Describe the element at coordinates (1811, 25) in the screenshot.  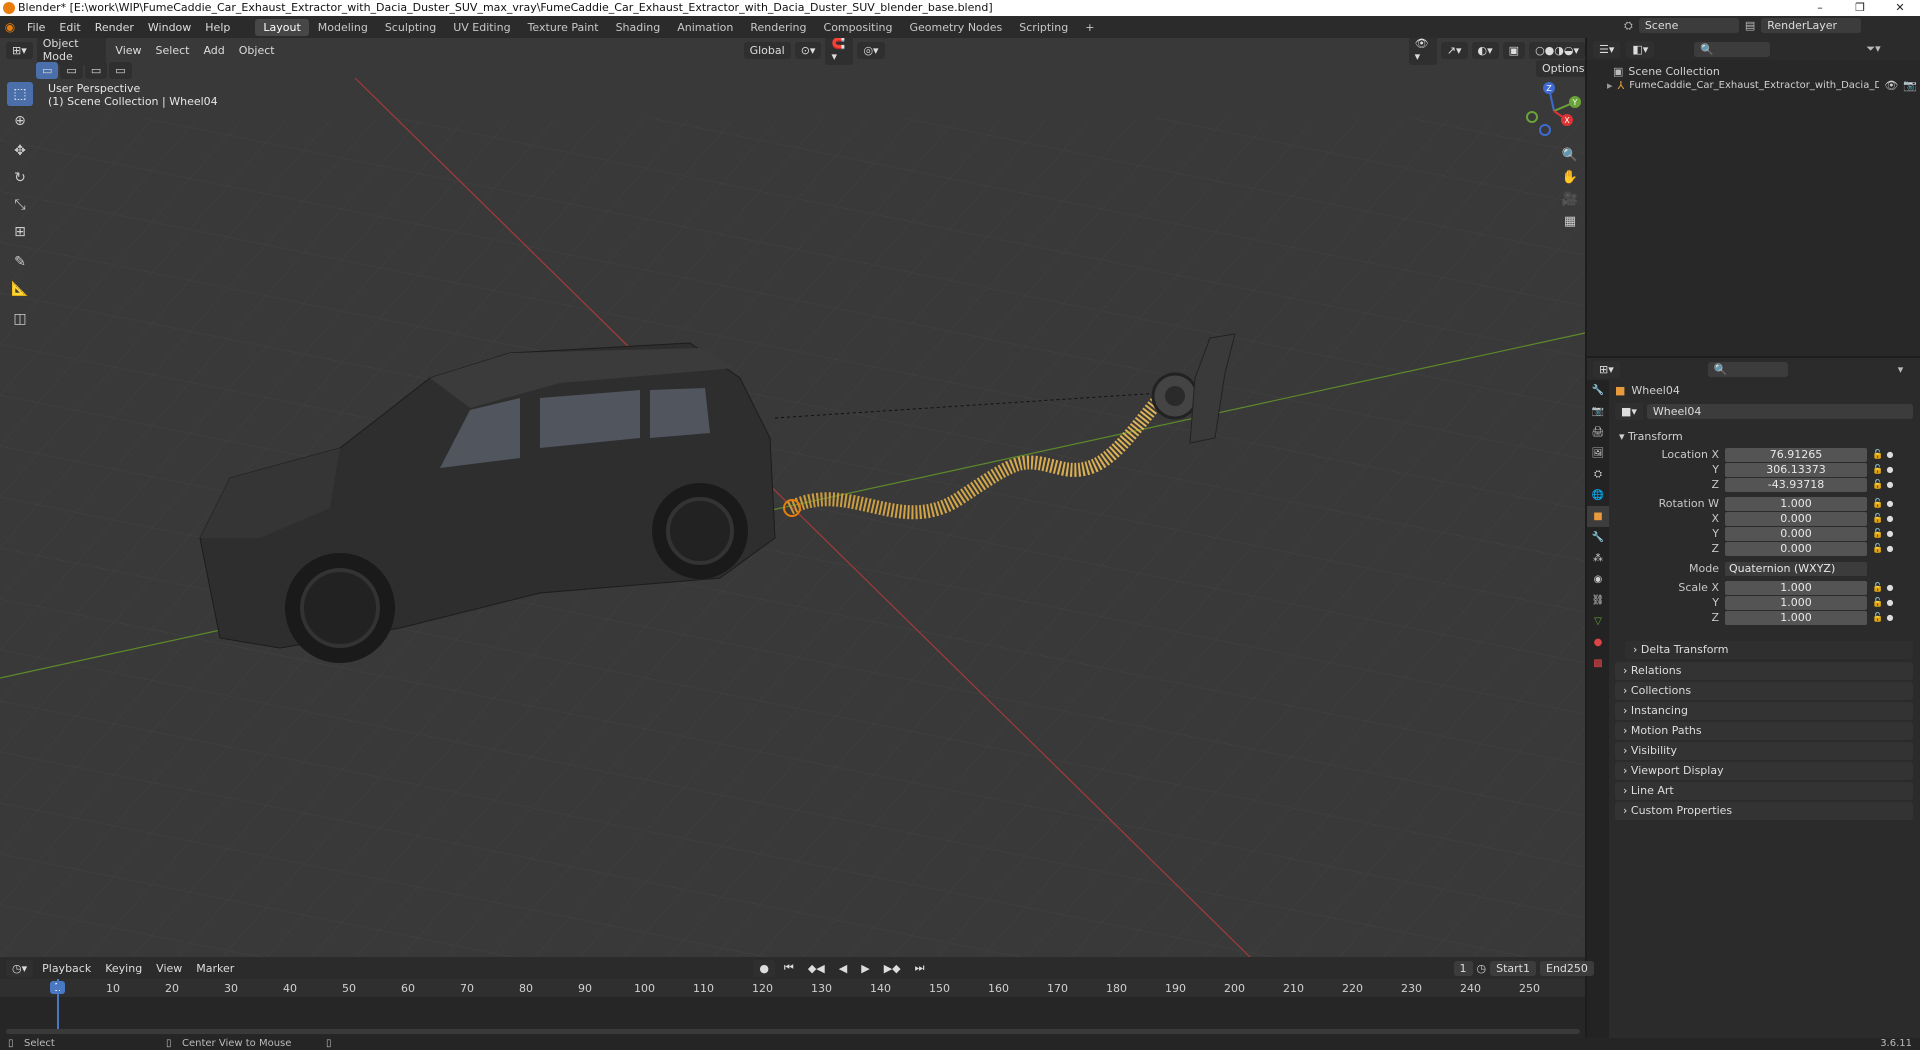
I see `view-layer-selector: RenderLayer` at that location.